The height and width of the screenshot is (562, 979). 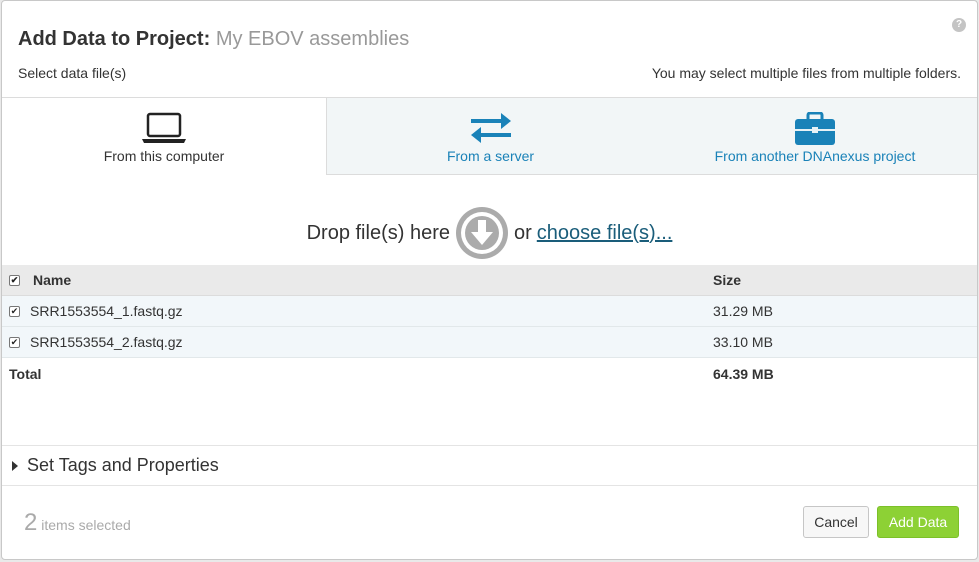 What do you see at coordinates (164, 156) in the screenshot?
I see `tab-label: From this computer` at bounding box center [164, 156].